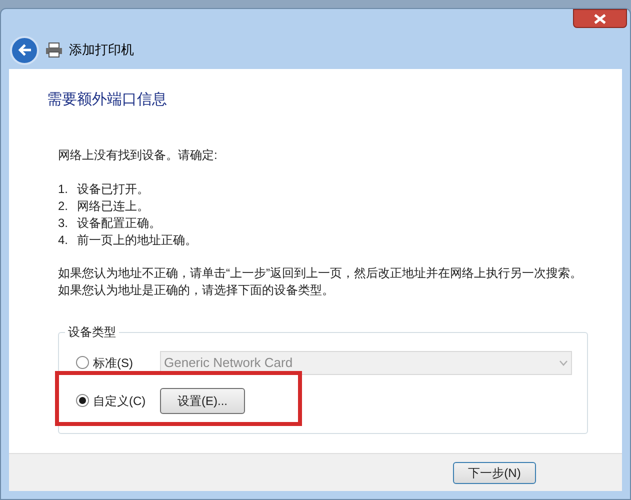  I want to click on group-legend: 设备类型, so click(92, 332).